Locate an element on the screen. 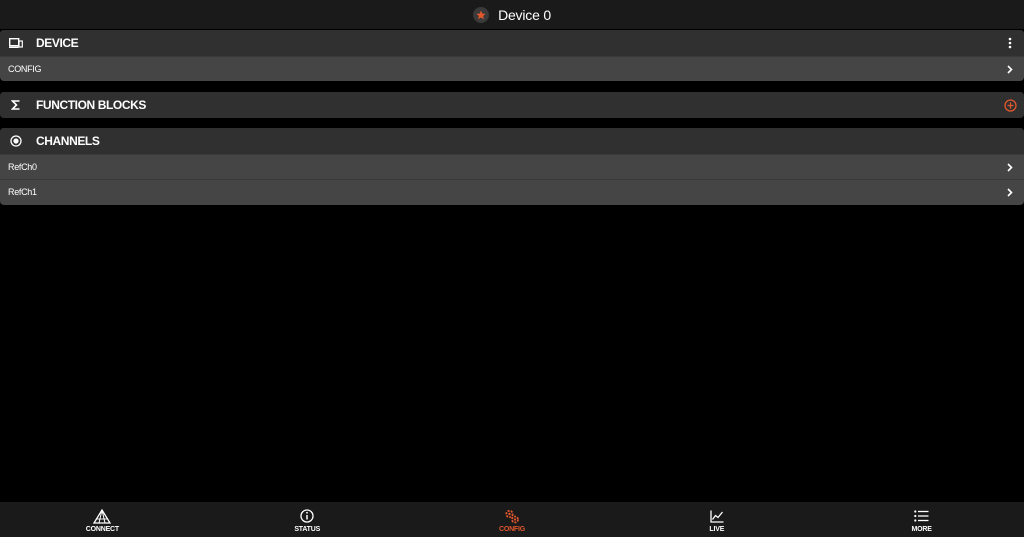 This screenshot has width=1024, height=537. nav-live: LIVE is located at coordinates (716, 519).